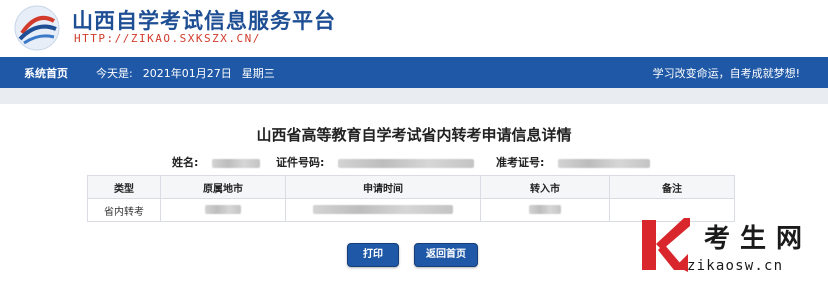 The width and height of the screenshot is (828, 283). I want to click on watermark-k-logo-icon, so click(666, 245).